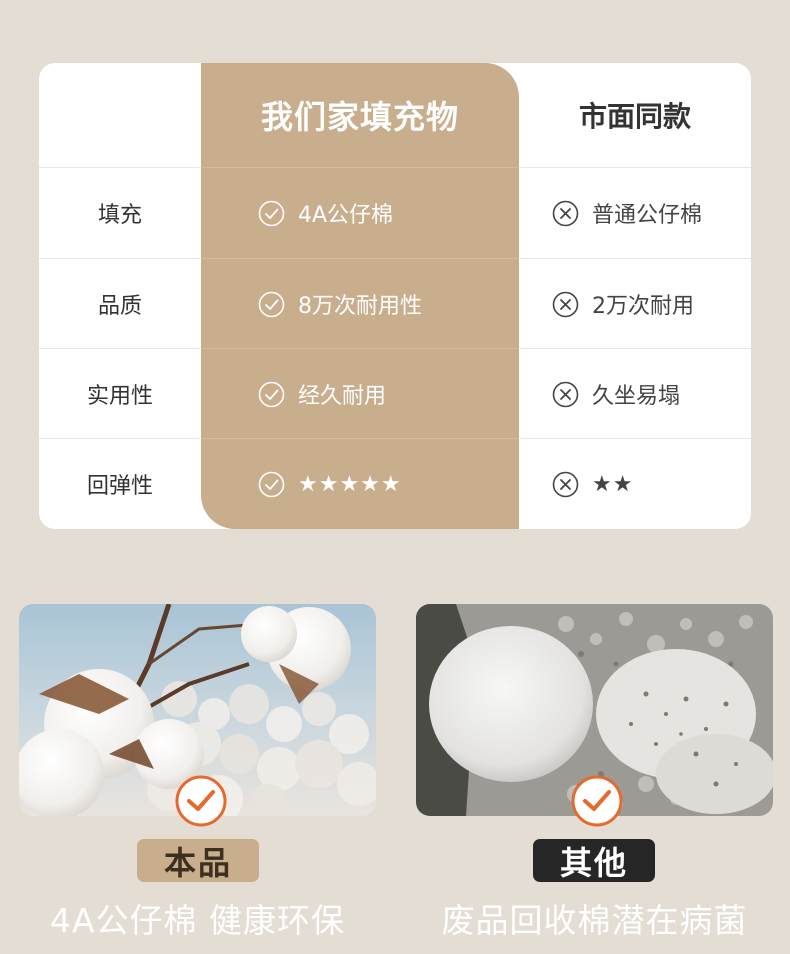  I want to click on row-label: 实用性, so click(119, 396).